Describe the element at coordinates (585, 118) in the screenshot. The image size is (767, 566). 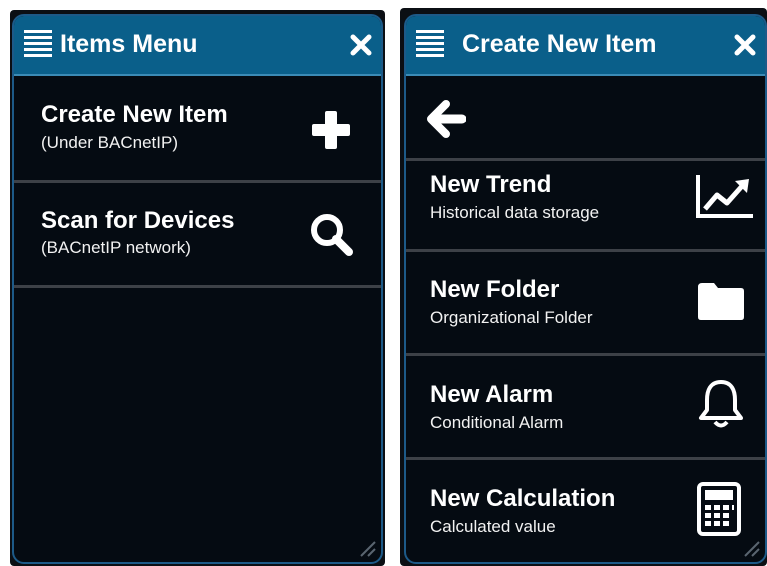
I see `back-row` at that location.